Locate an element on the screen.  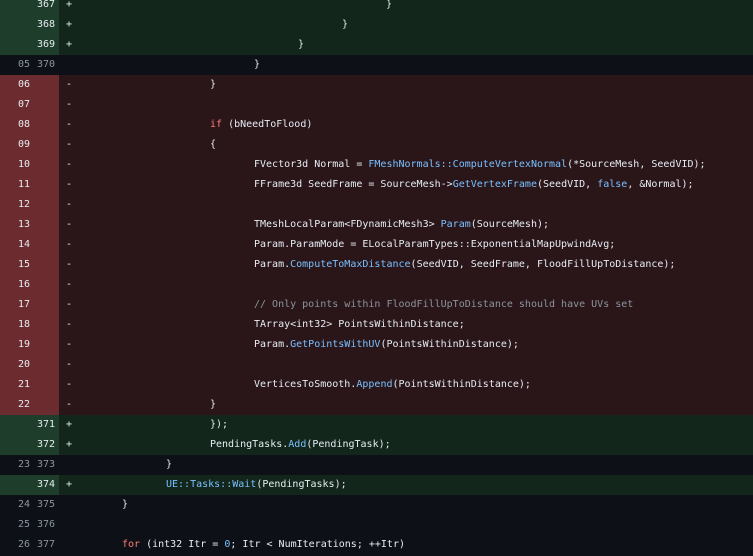
new-line-number: 368 is located at coordinates (44, 25).